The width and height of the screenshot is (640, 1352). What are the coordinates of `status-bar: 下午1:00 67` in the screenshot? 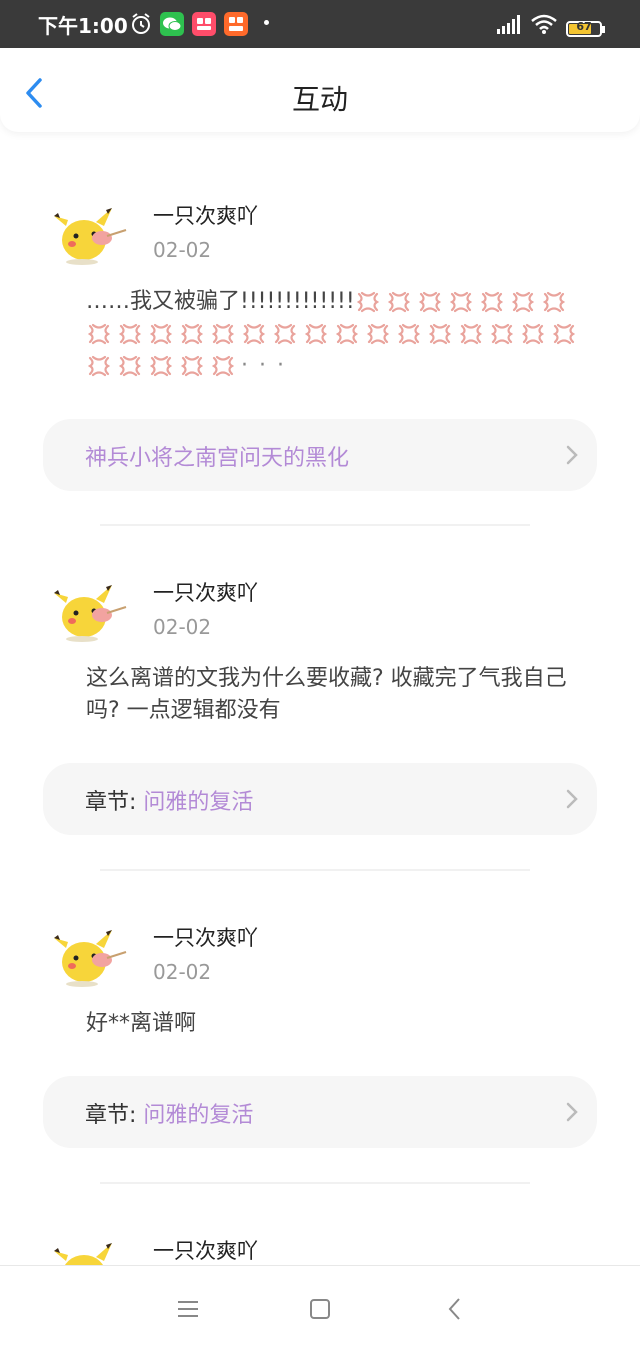 It's located at (320, 24).